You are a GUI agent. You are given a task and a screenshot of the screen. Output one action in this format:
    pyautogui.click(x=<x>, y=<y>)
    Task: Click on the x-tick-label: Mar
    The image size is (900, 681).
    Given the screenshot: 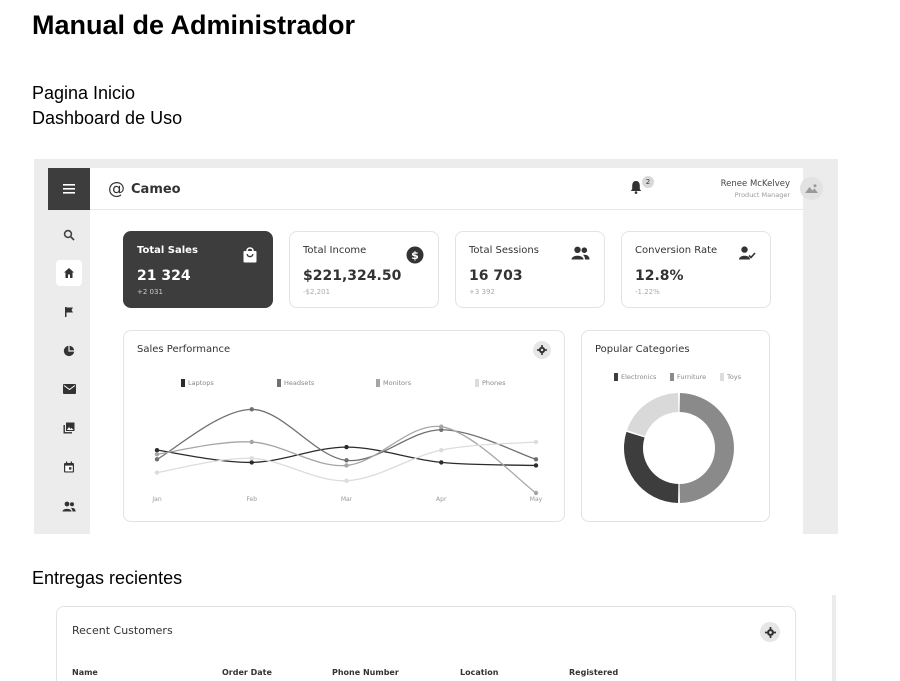 What is the action you would take?
    pyautogui.click(x=347, y=499)
    